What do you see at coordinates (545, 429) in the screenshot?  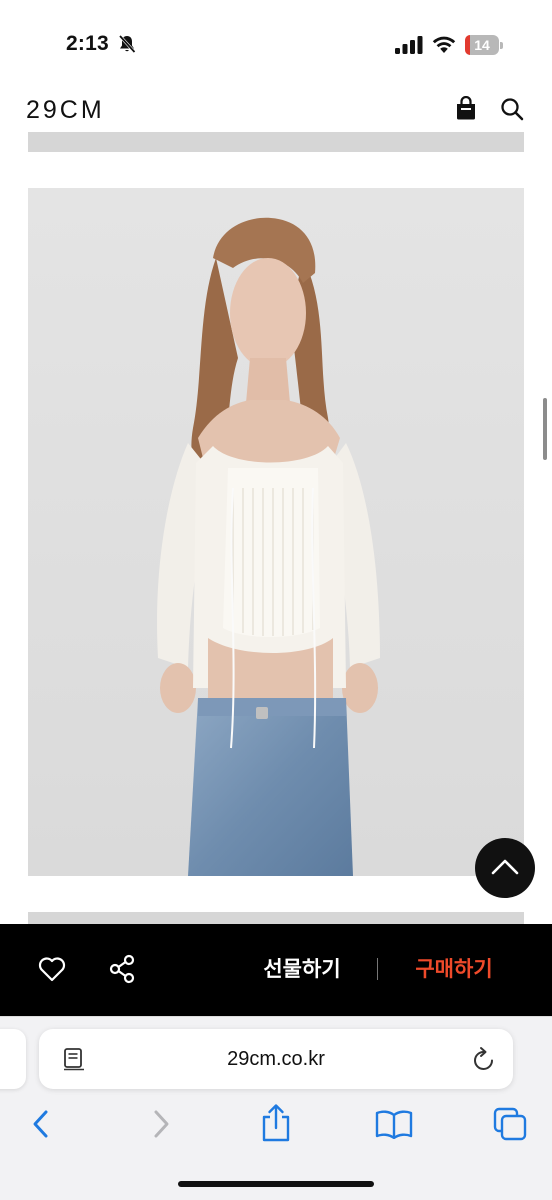 I see `scrollbar` at bounding box center [545, 429].